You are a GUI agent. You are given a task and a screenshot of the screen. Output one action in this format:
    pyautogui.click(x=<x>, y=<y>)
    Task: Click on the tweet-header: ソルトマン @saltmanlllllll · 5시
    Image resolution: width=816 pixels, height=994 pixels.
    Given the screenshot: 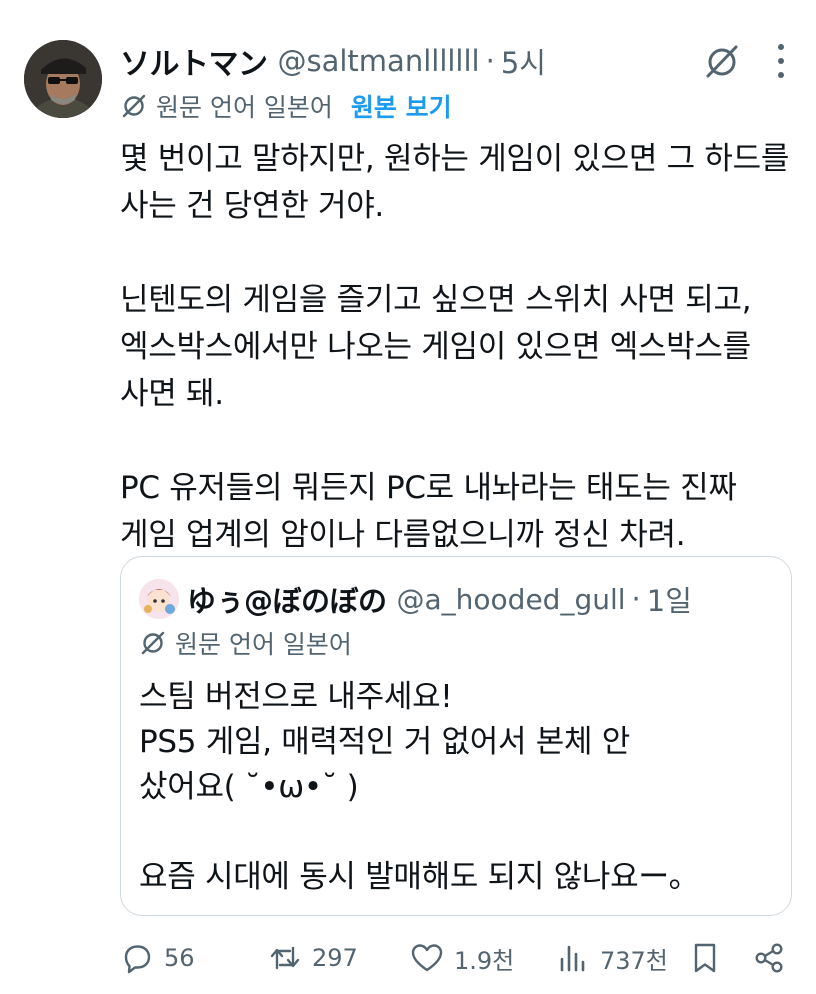 What is the action you would take?
    pyautogui.click(x=453, y=61)
    